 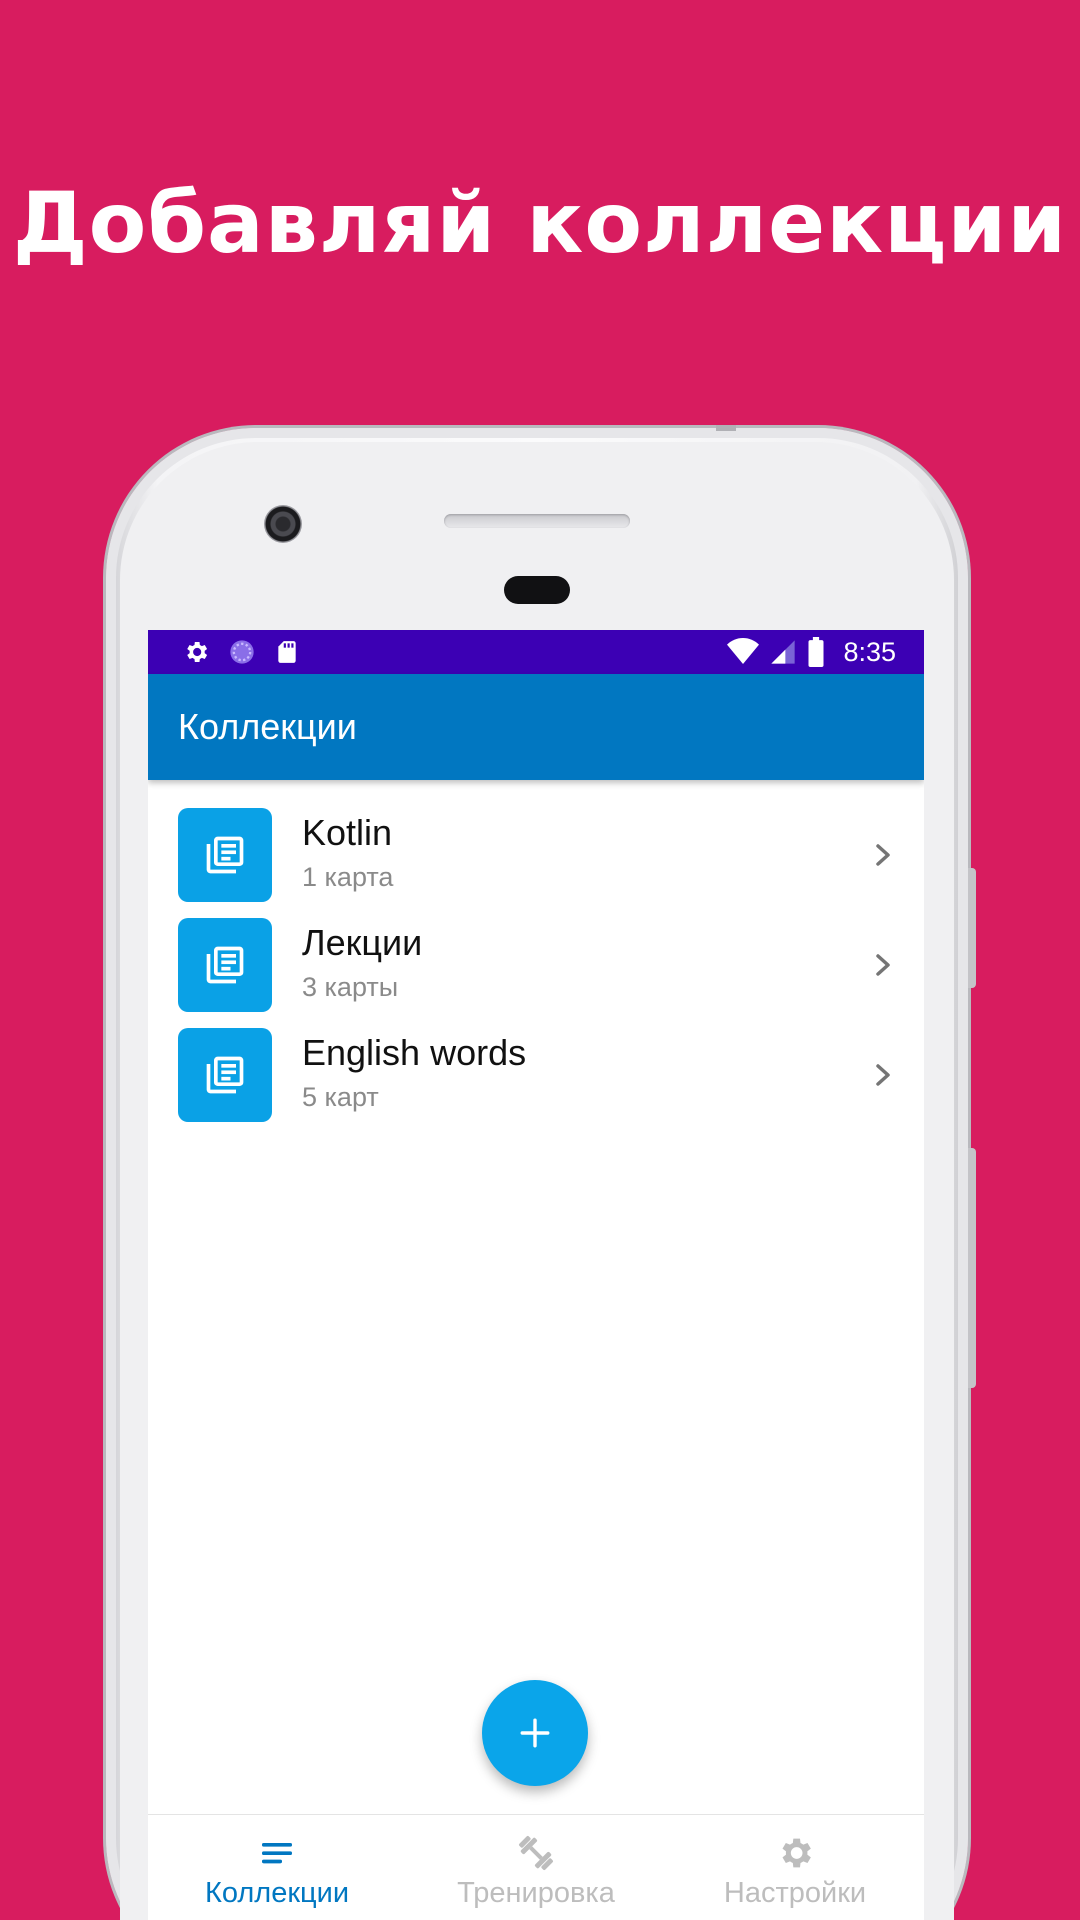 I want to click on status-bar: 8:35, so click(x=536, y=652).